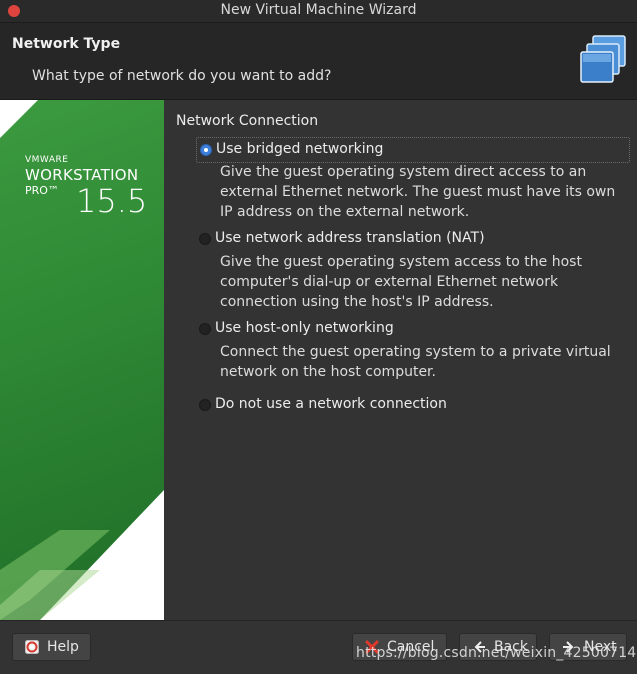 The width and height of the screenshot is (637, 674). What do you see at coordinates (112, 201) in the screenshot?
I see `brand-version: 15.5` at bounding box center [112, 201].